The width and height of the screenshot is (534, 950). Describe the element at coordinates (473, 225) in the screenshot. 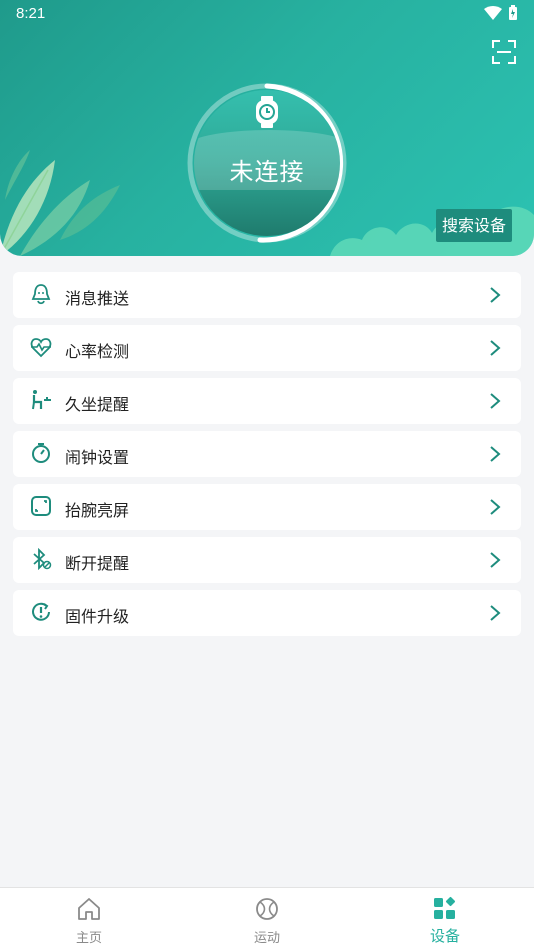

I see `search-device-button: 搜索设备` at that location.